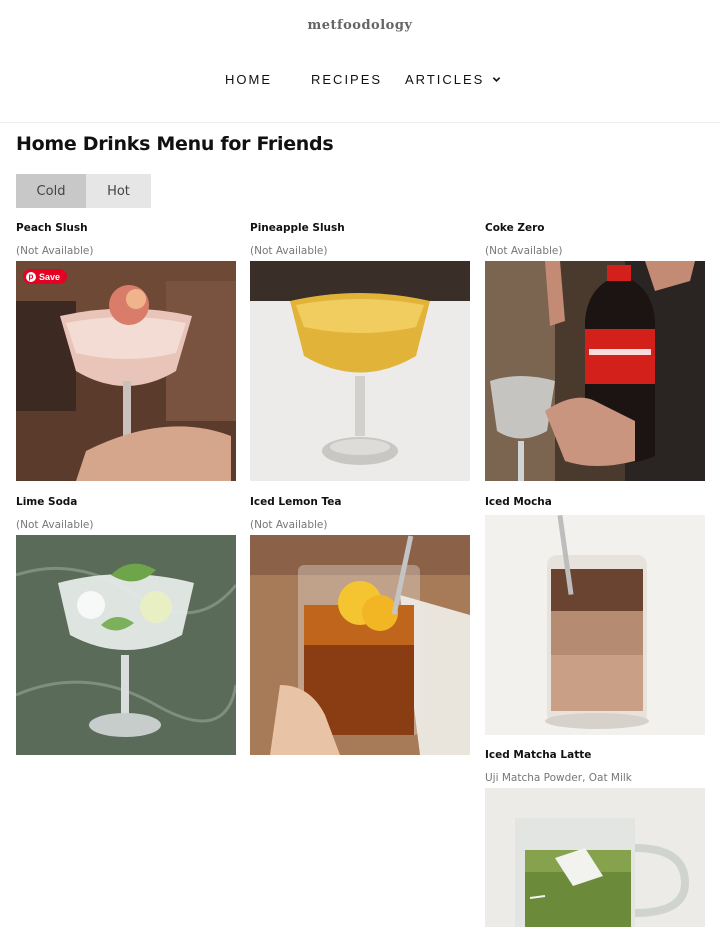  Describe the element at coordinates (31, 276) in the screenshot. I see `pinterest-icon: p` at that location.